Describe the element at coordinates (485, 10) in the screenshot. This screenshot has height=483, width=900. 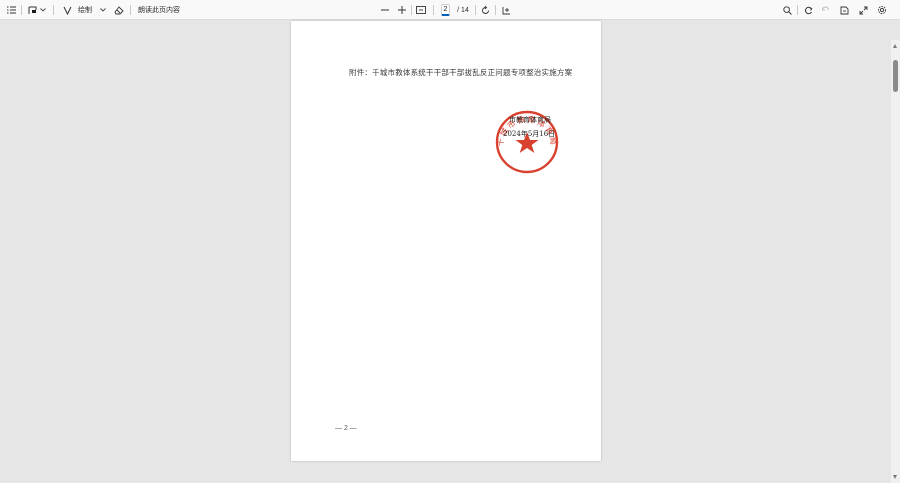
I see `rotate-icon` at that location.